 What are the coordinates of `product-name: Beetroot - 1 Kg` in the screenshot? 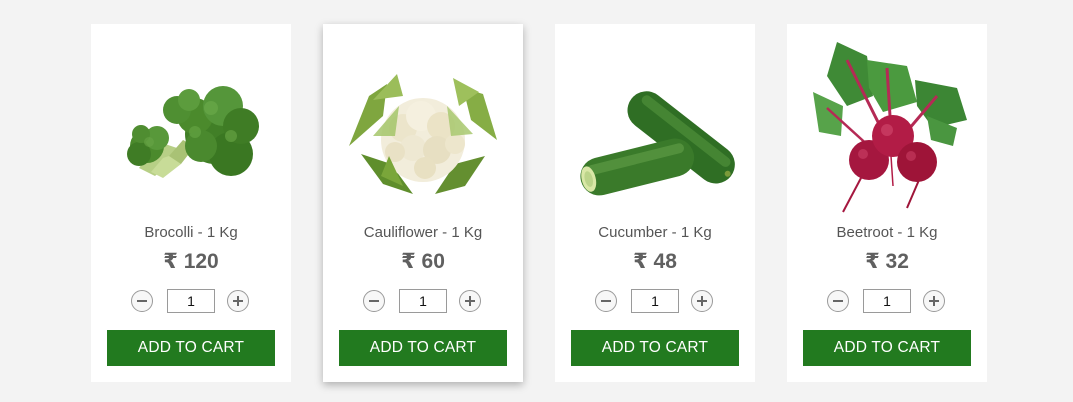 It's located at (887, 232).